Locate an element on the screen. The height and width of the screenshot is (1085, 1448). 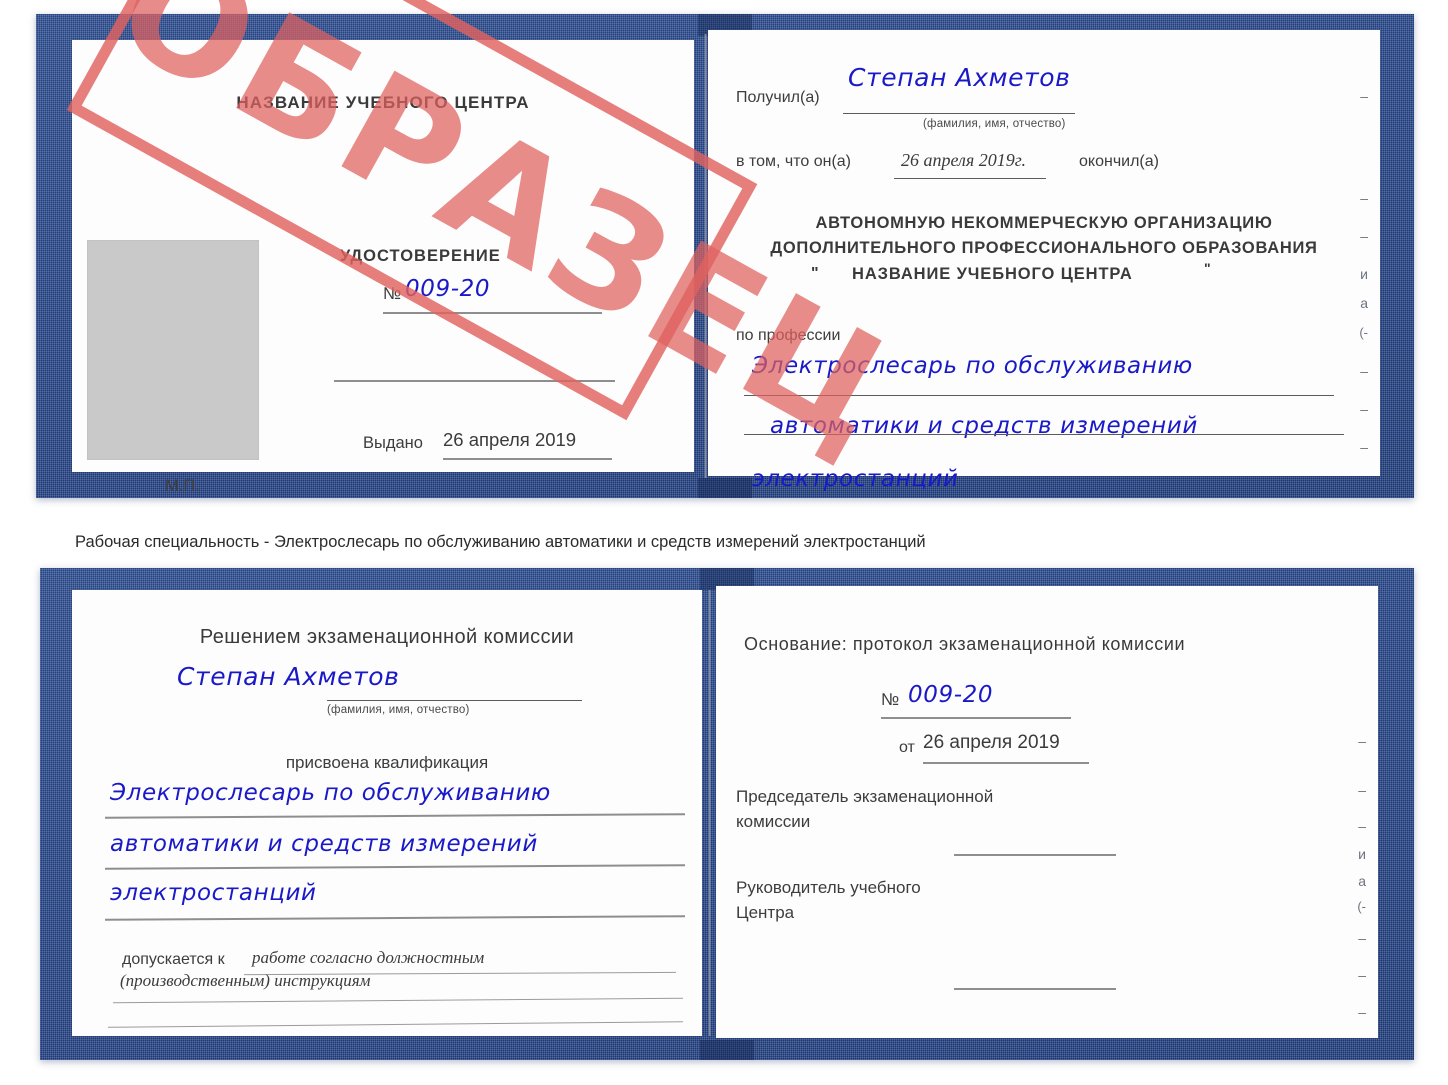
certificate-number-value: 009-20 is located at coordinates (448, 289).